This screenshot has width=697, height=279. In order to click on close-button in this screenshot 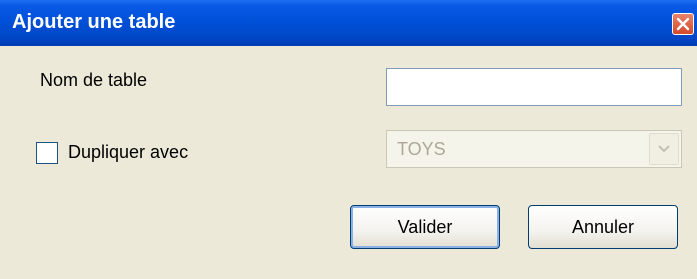, I will do `click(683, 24)`.